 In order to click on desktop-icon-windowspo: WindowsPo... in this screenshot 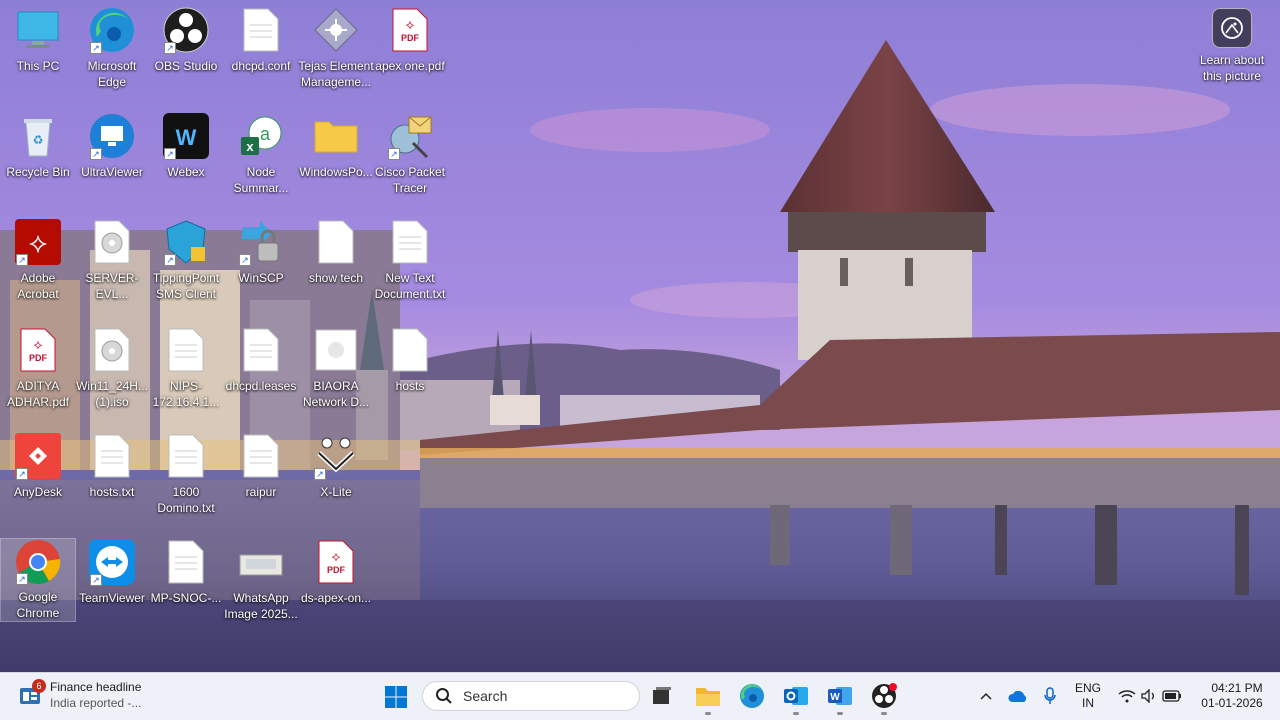, I will do `click(336, 146)`.